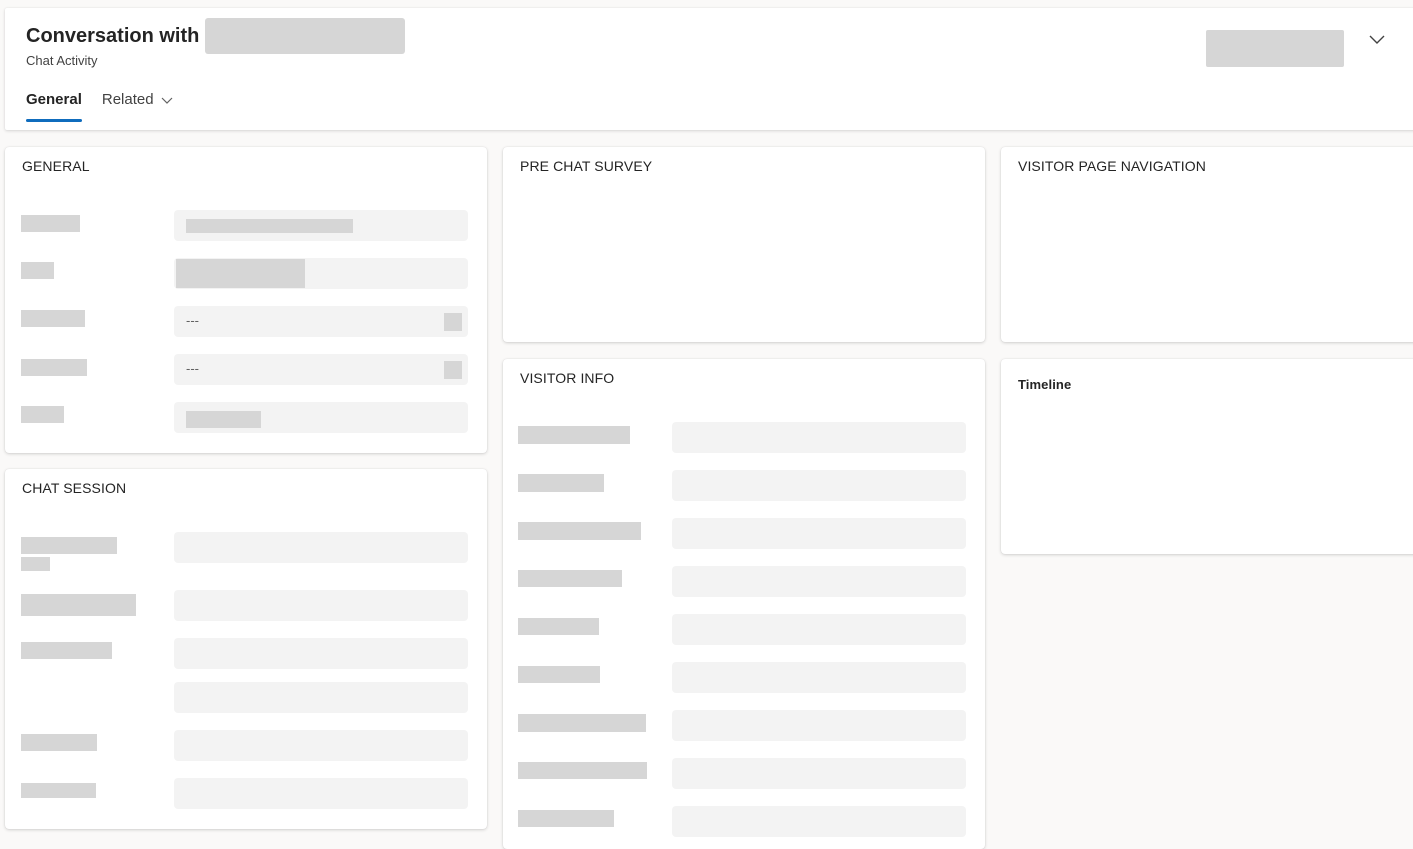 The height and width of the screenshot is (849, 1413). What do you see at coordinates (1275, 48) in the screenshot?
I see `redacted-header-field` at bounding box center [1275, 48].